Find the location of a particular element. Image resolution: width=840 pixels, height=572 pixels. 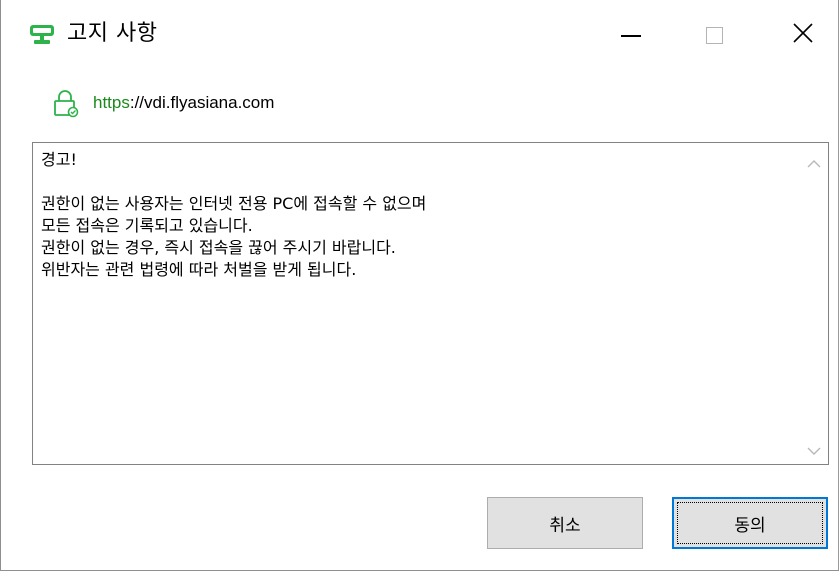

focus-rectangle is located at coordinates (750, 523).